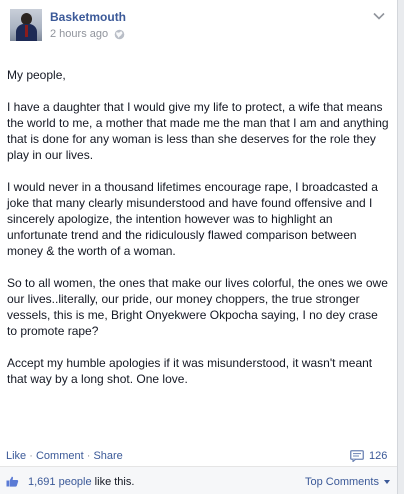 Image resolution: width=404 pixels, height=494 pixels. What do you see at coordinates (26, 31) in the screenshot?
I see `avatar-tie` at bounding box center [26, 31].